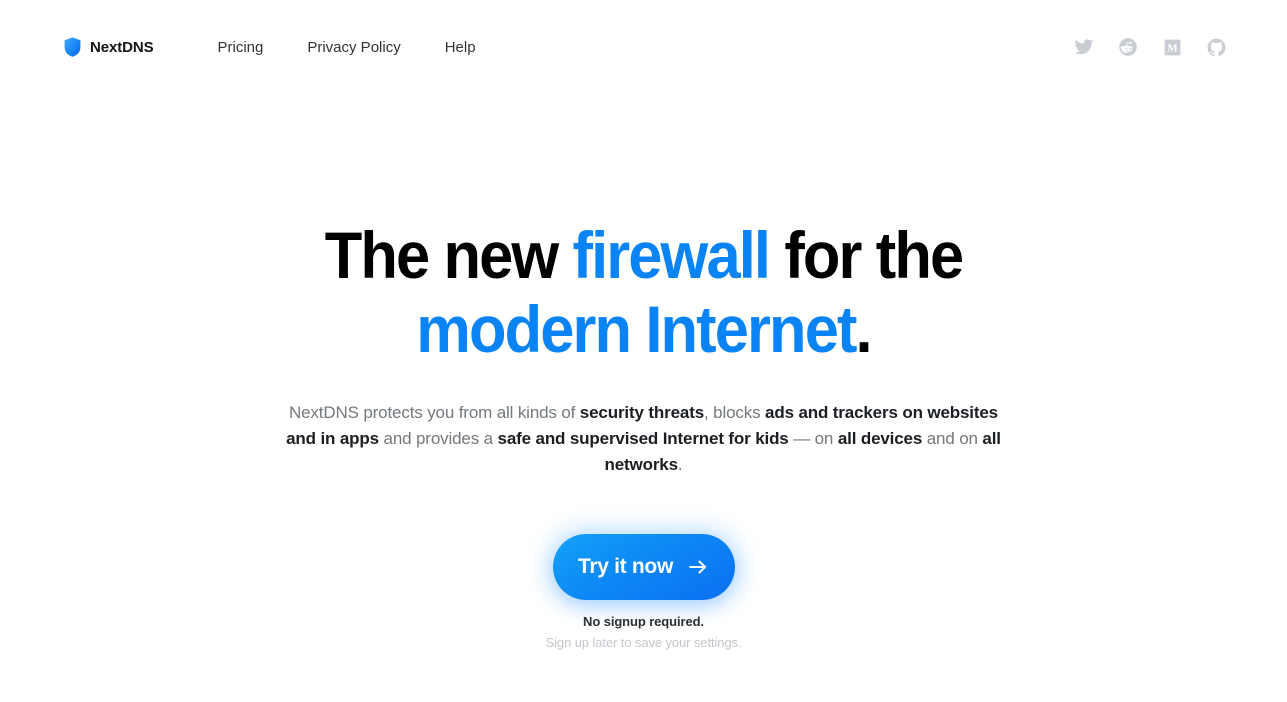 The height and width of the screenshot is (702, 1287). I want to click on headline-accent-modern-internet: modern Internet, so click(636, 329).